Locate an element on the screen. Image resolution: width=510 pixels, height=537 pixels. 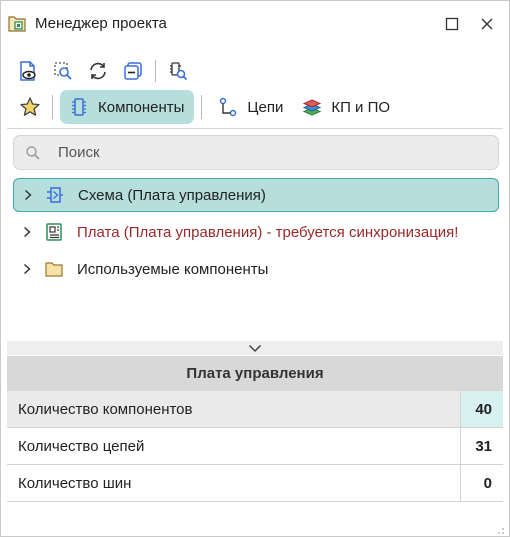
show-document-icon is located at coordinates (28, 71).